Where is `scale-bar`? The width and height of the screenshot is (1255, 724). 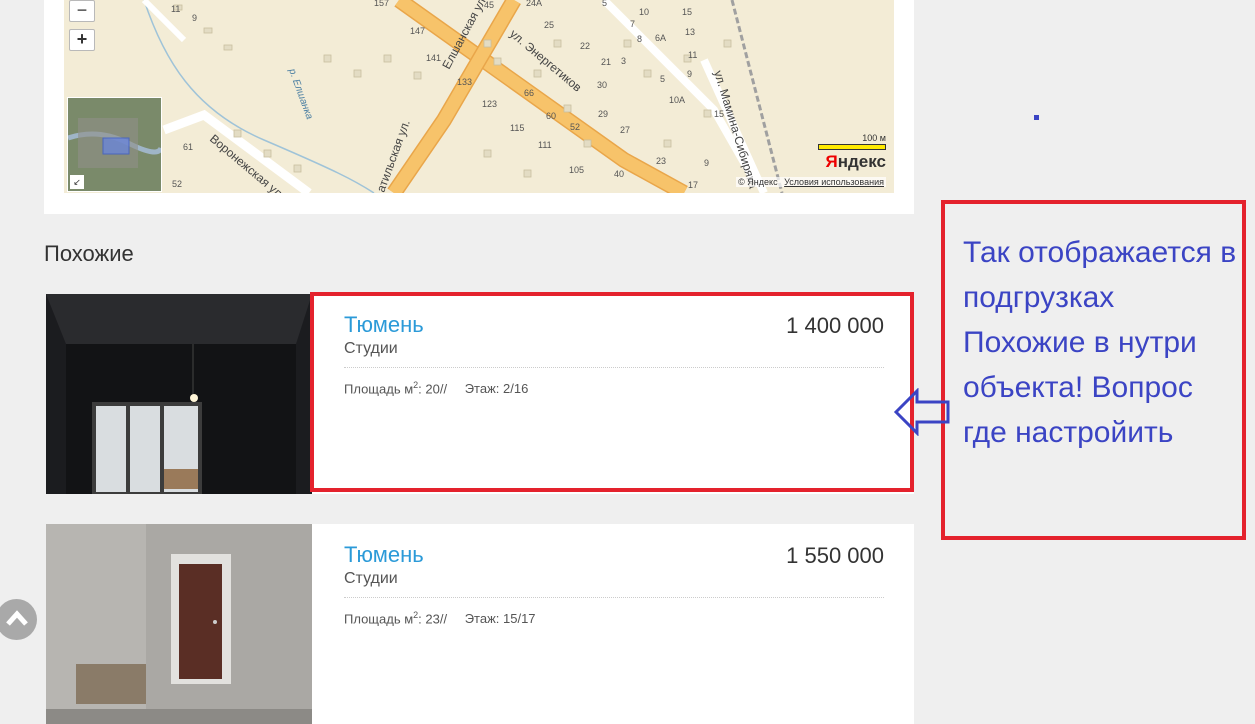
scale-bar is located at coordinates (852, 147).